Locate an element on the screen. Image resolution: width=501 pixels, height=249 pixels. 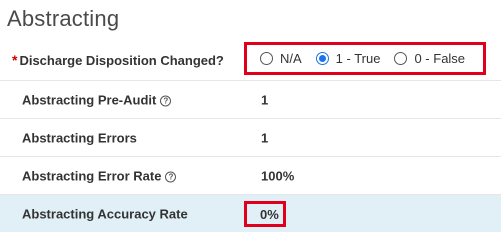
errors-value: 1 is located at coordinates (265, 137).